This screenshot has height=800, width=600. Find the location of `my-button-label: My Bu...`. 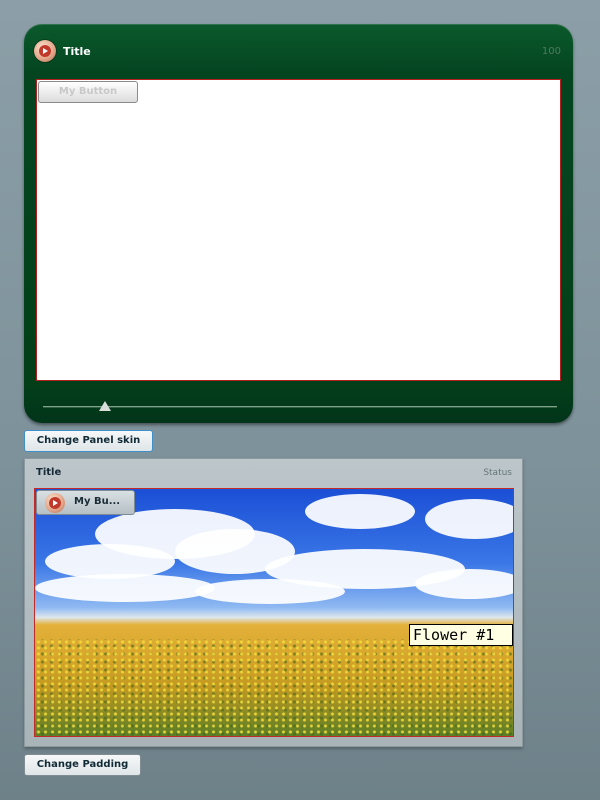

my-button-label: My Bu... is located at coordinates (97, 501).